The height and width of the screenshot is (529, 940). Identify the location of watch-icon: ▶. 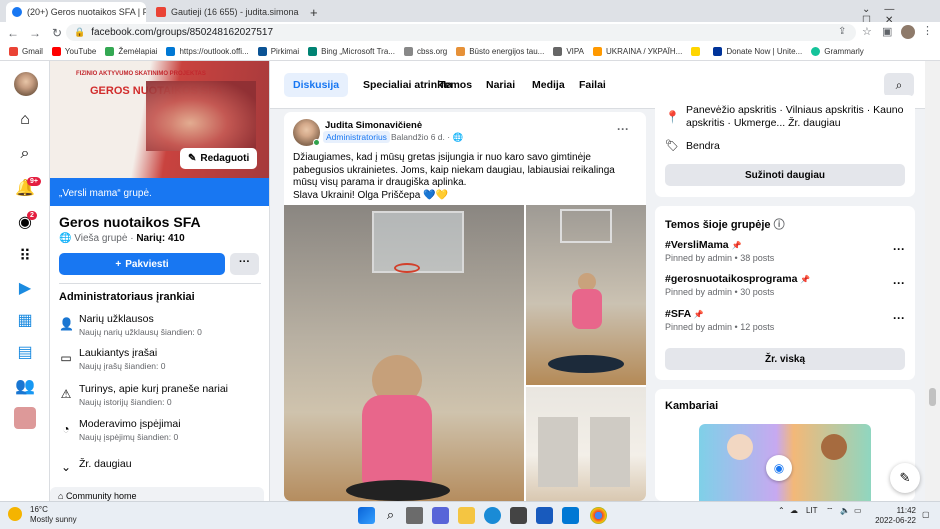
(25, 288).